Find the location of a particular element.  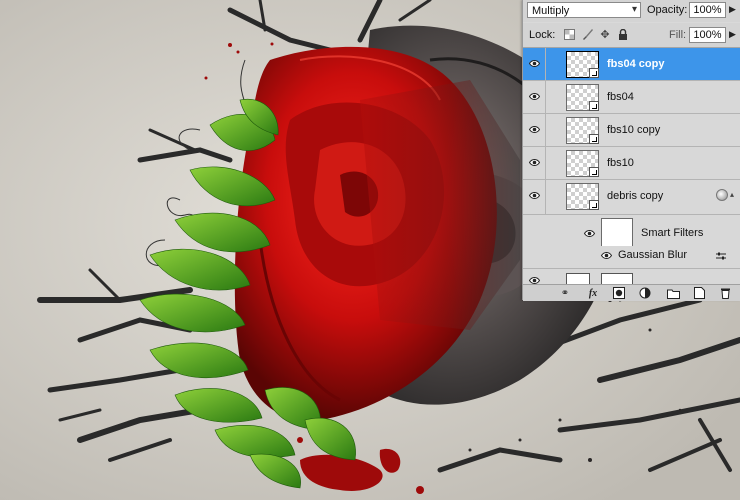

layer-name: fbs04 copy is located at coordinates (636, 64).